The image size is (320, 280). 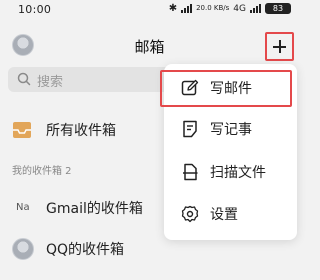 What do you see at coordinates (255, 8) in the screenshot?
I see `signal-icon` at bounding box center [255, 8].